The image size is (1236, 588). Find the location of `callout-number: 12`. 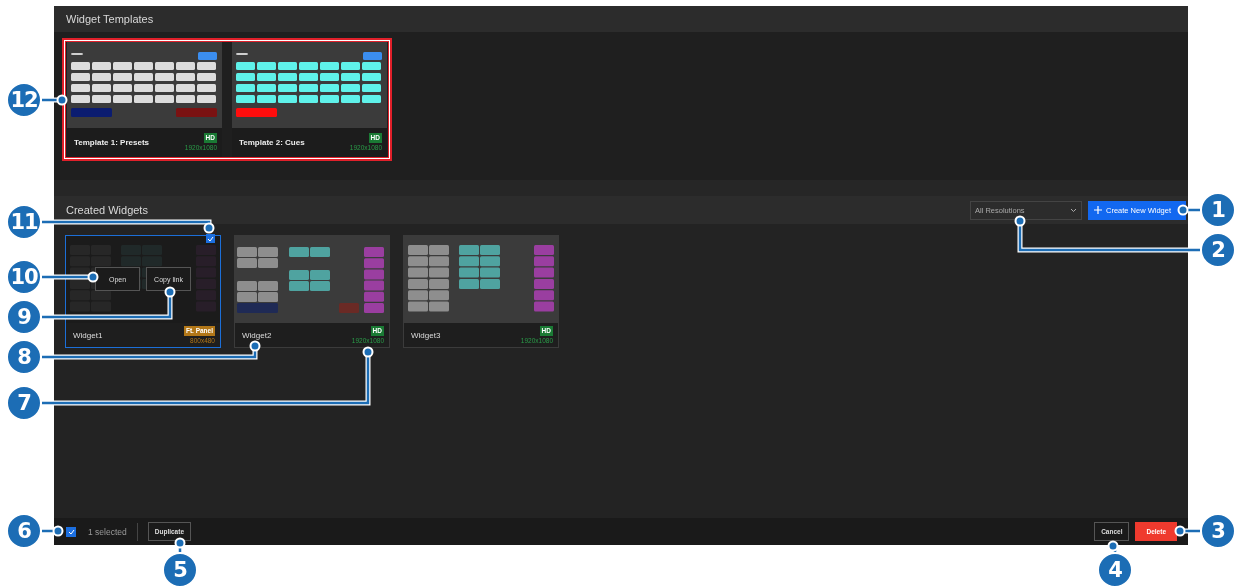

callout-number: 12 is located at coordinates (24, 100).